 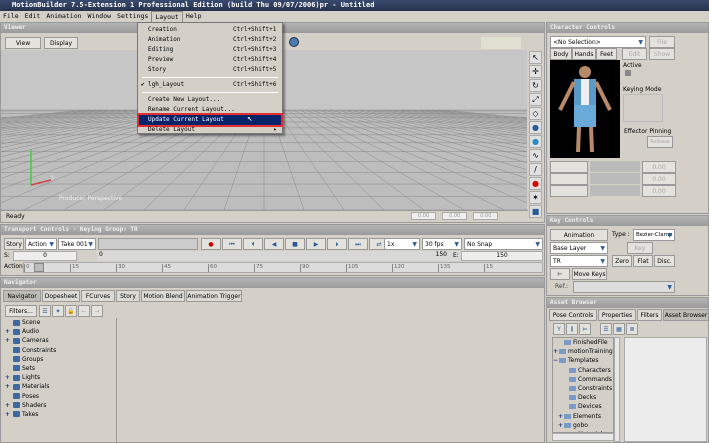 I want to click on pin-icon: ✦, so click(x=58, y=311).